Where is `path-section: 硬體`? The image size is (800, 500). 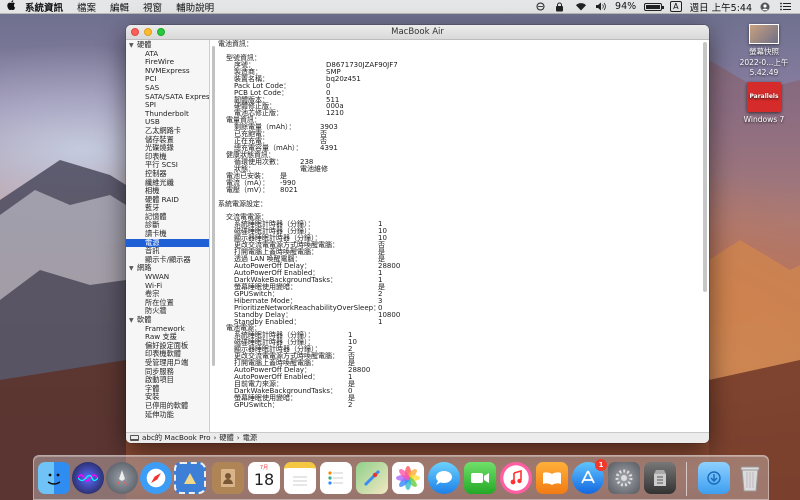
path-section: 硬體 is located at coordinates (226, 438).